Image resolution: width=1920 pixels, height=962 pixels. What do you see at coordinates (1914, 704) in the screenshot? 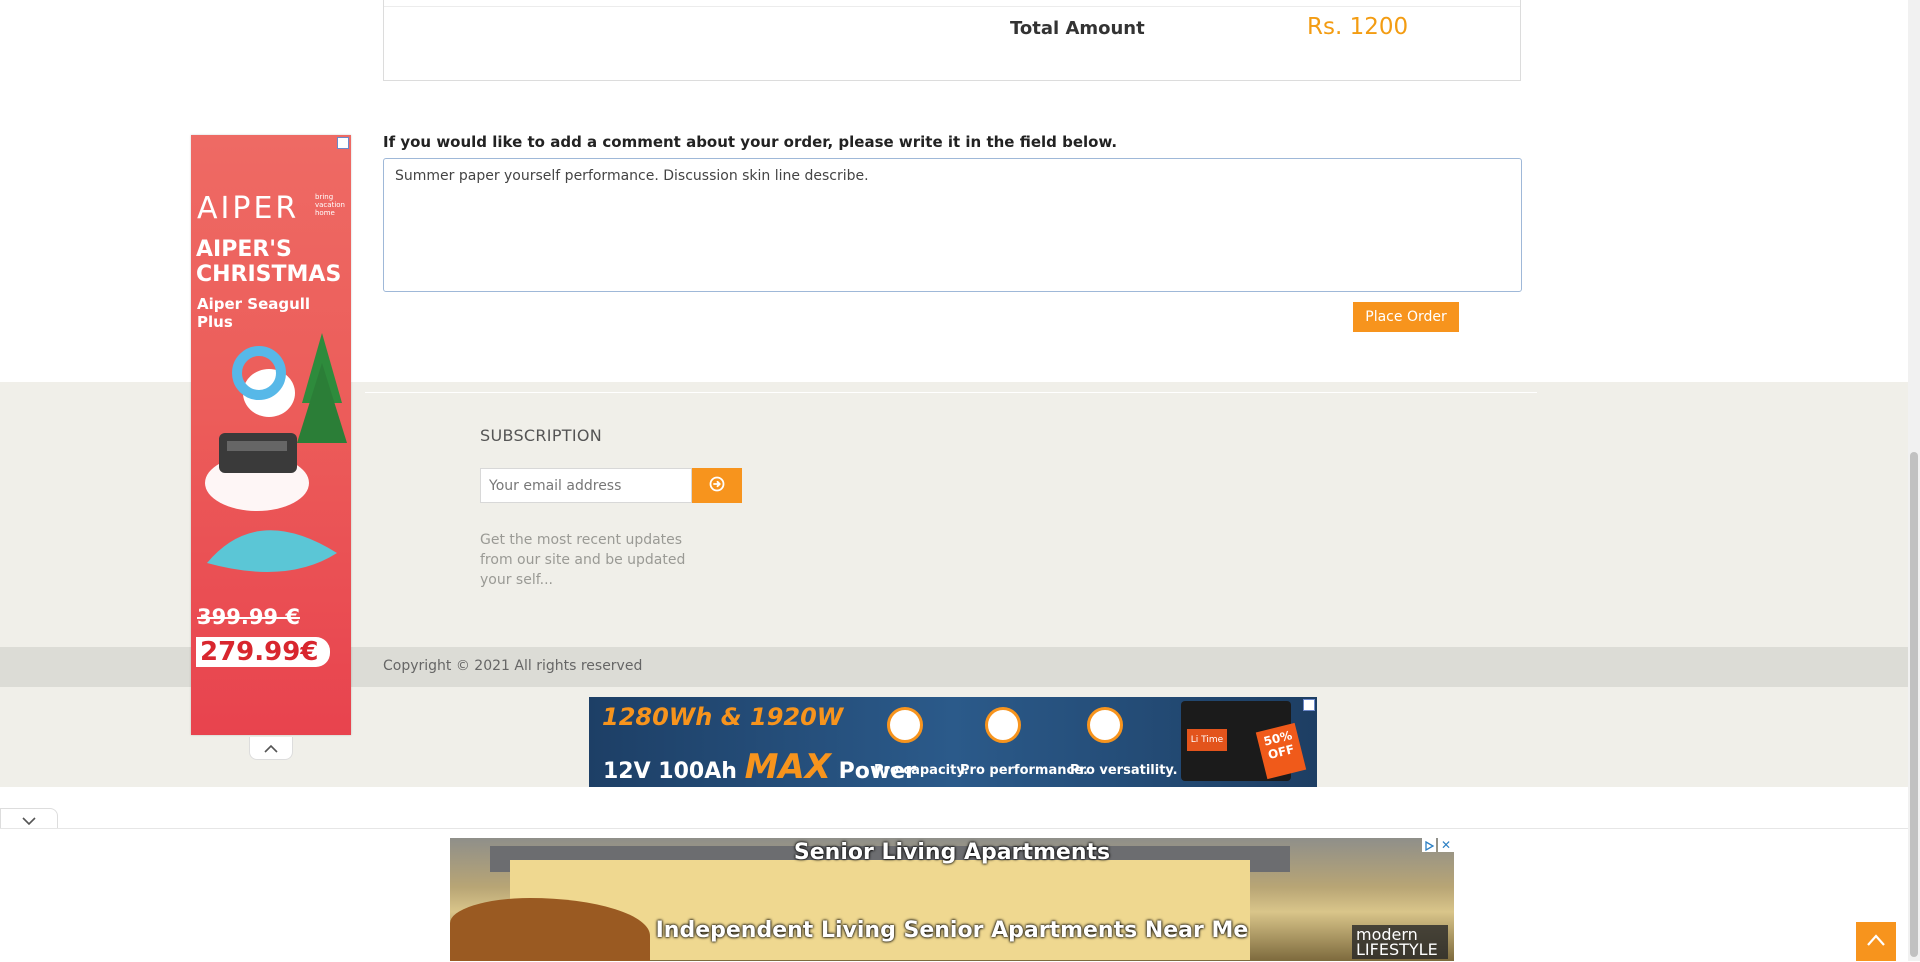
I see `scrollbar-thumb` at bounding box center [1914, 704].